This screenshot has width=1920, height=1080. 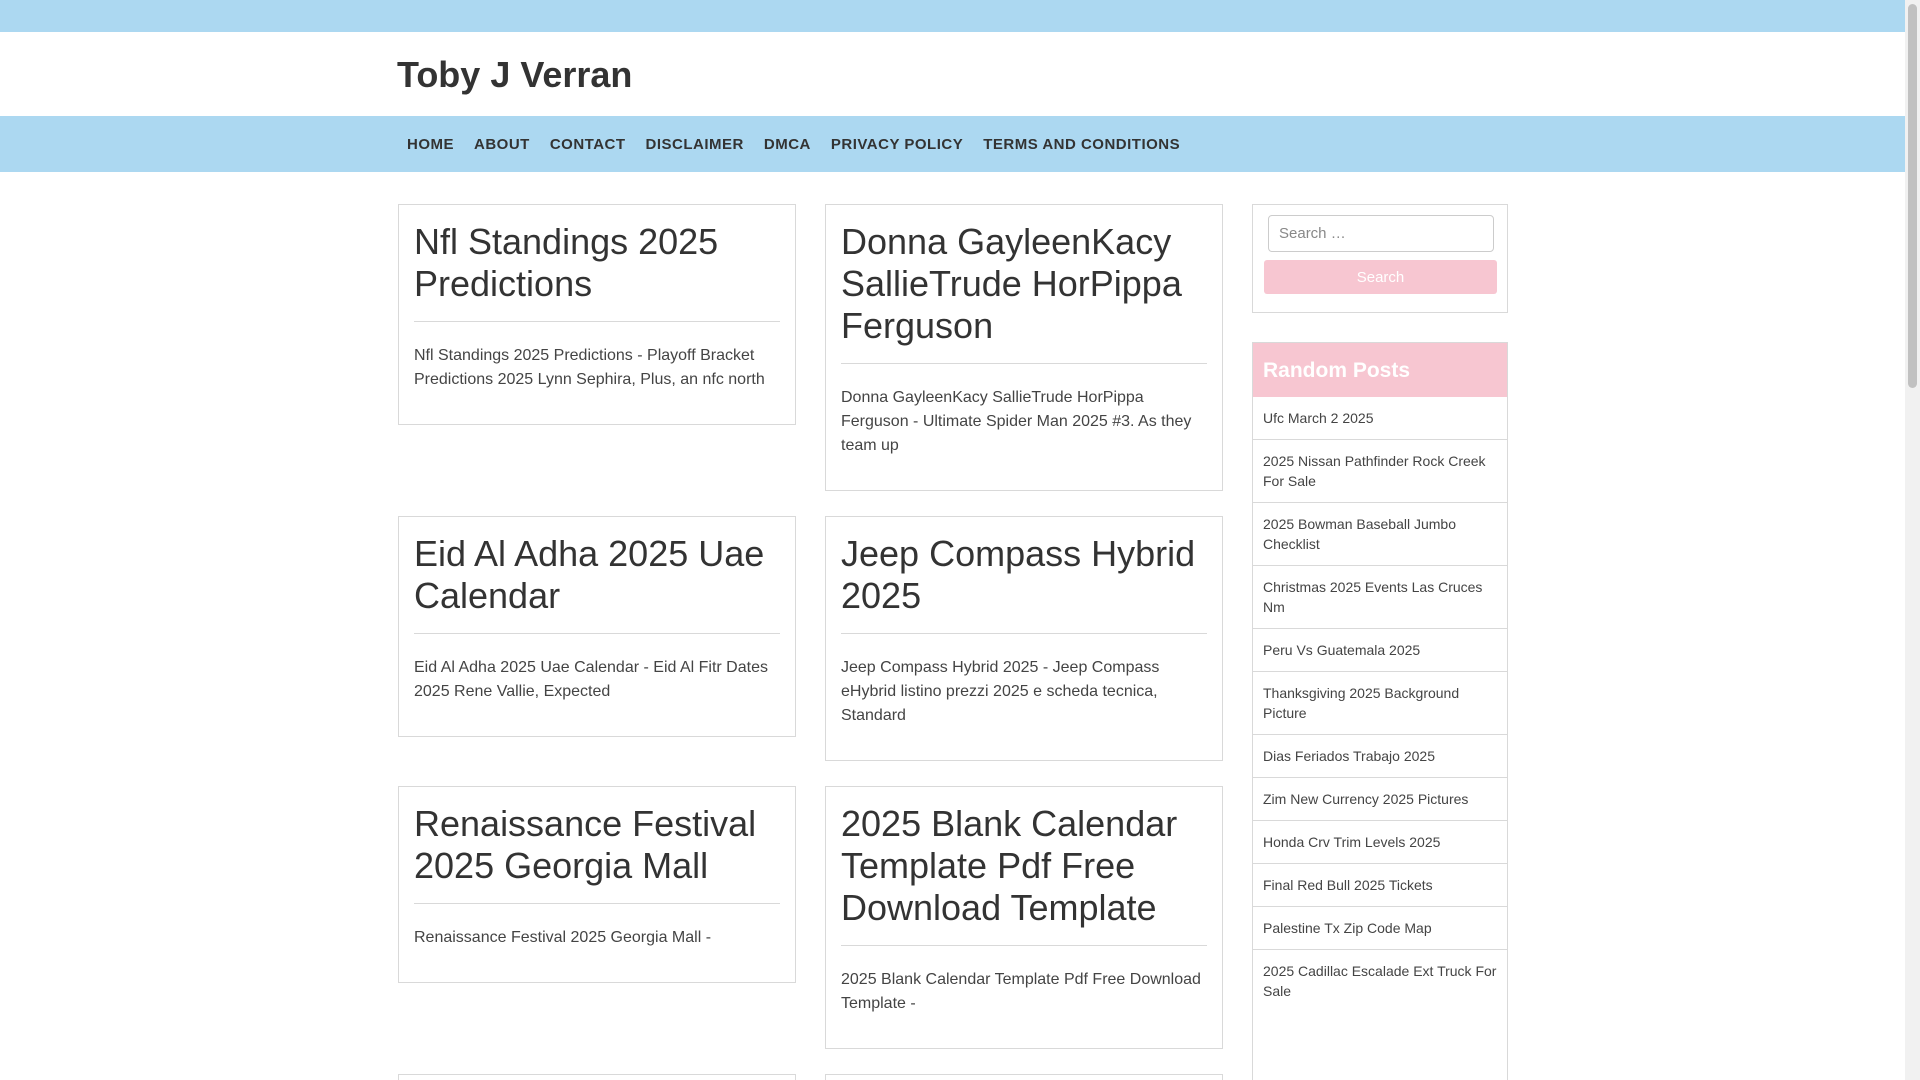 I want to click on post-title: Nfl Standings 2025 Predictions, so click(x=597, y=271).